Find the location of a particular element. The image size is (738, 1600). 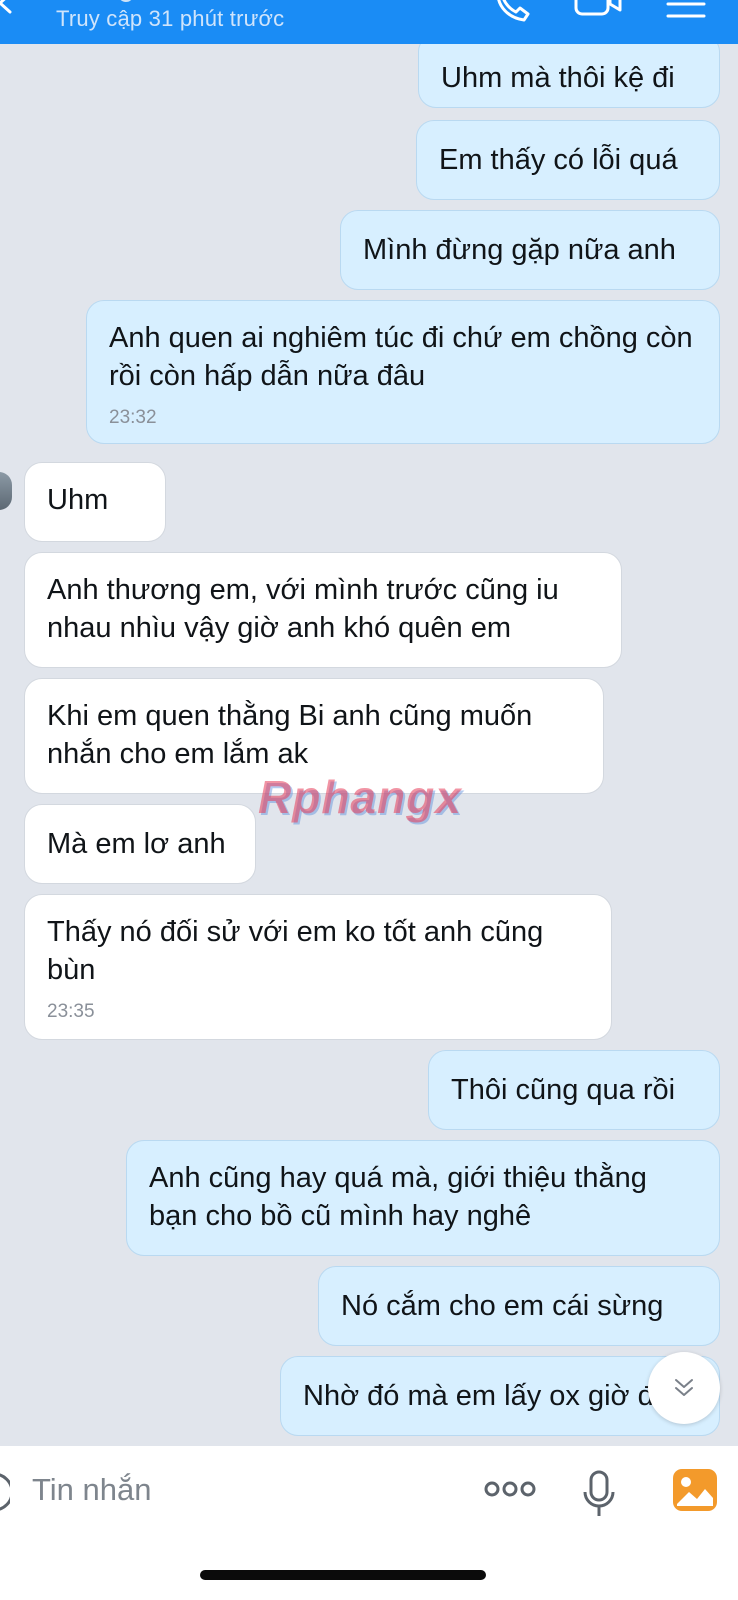

more-icon is located at coordinates (510, 1489).